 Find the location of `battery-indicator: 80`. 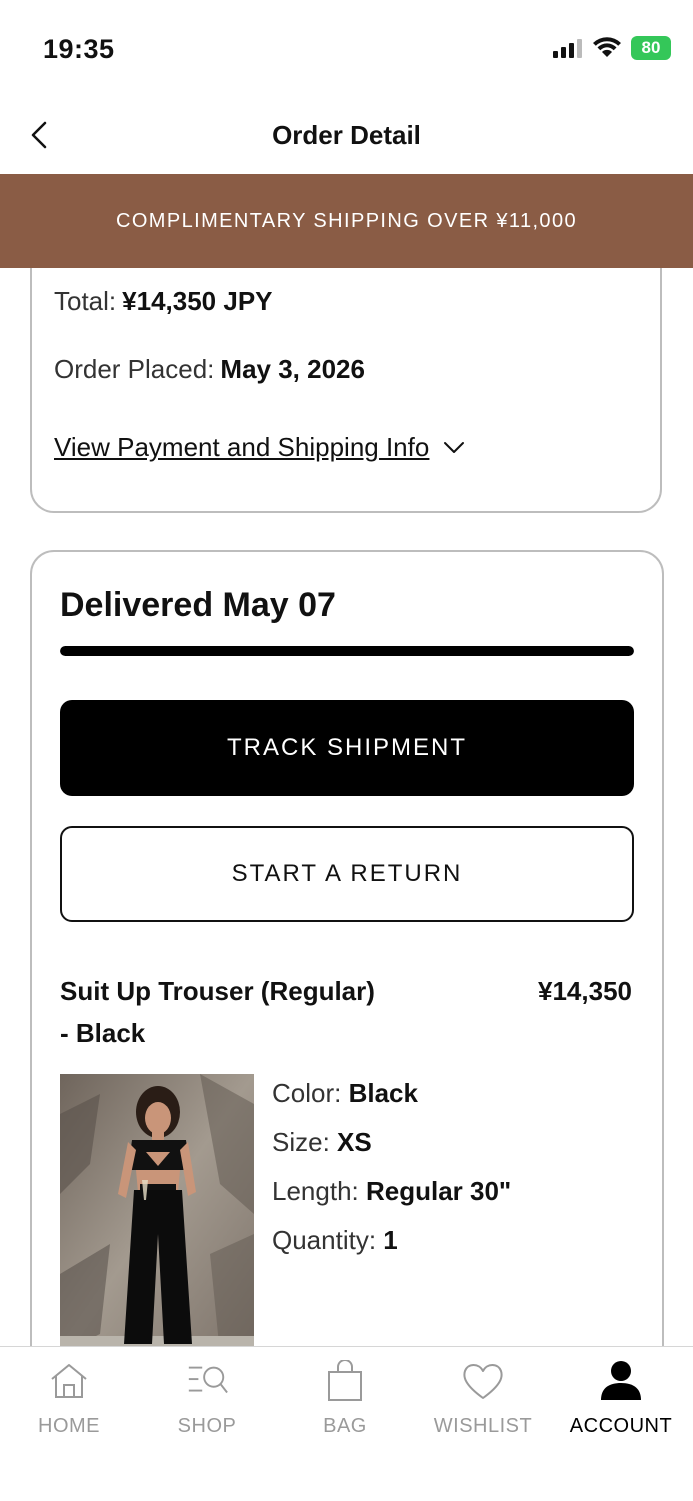

battery-indicator: 80 is located at coordinates (651, 48).